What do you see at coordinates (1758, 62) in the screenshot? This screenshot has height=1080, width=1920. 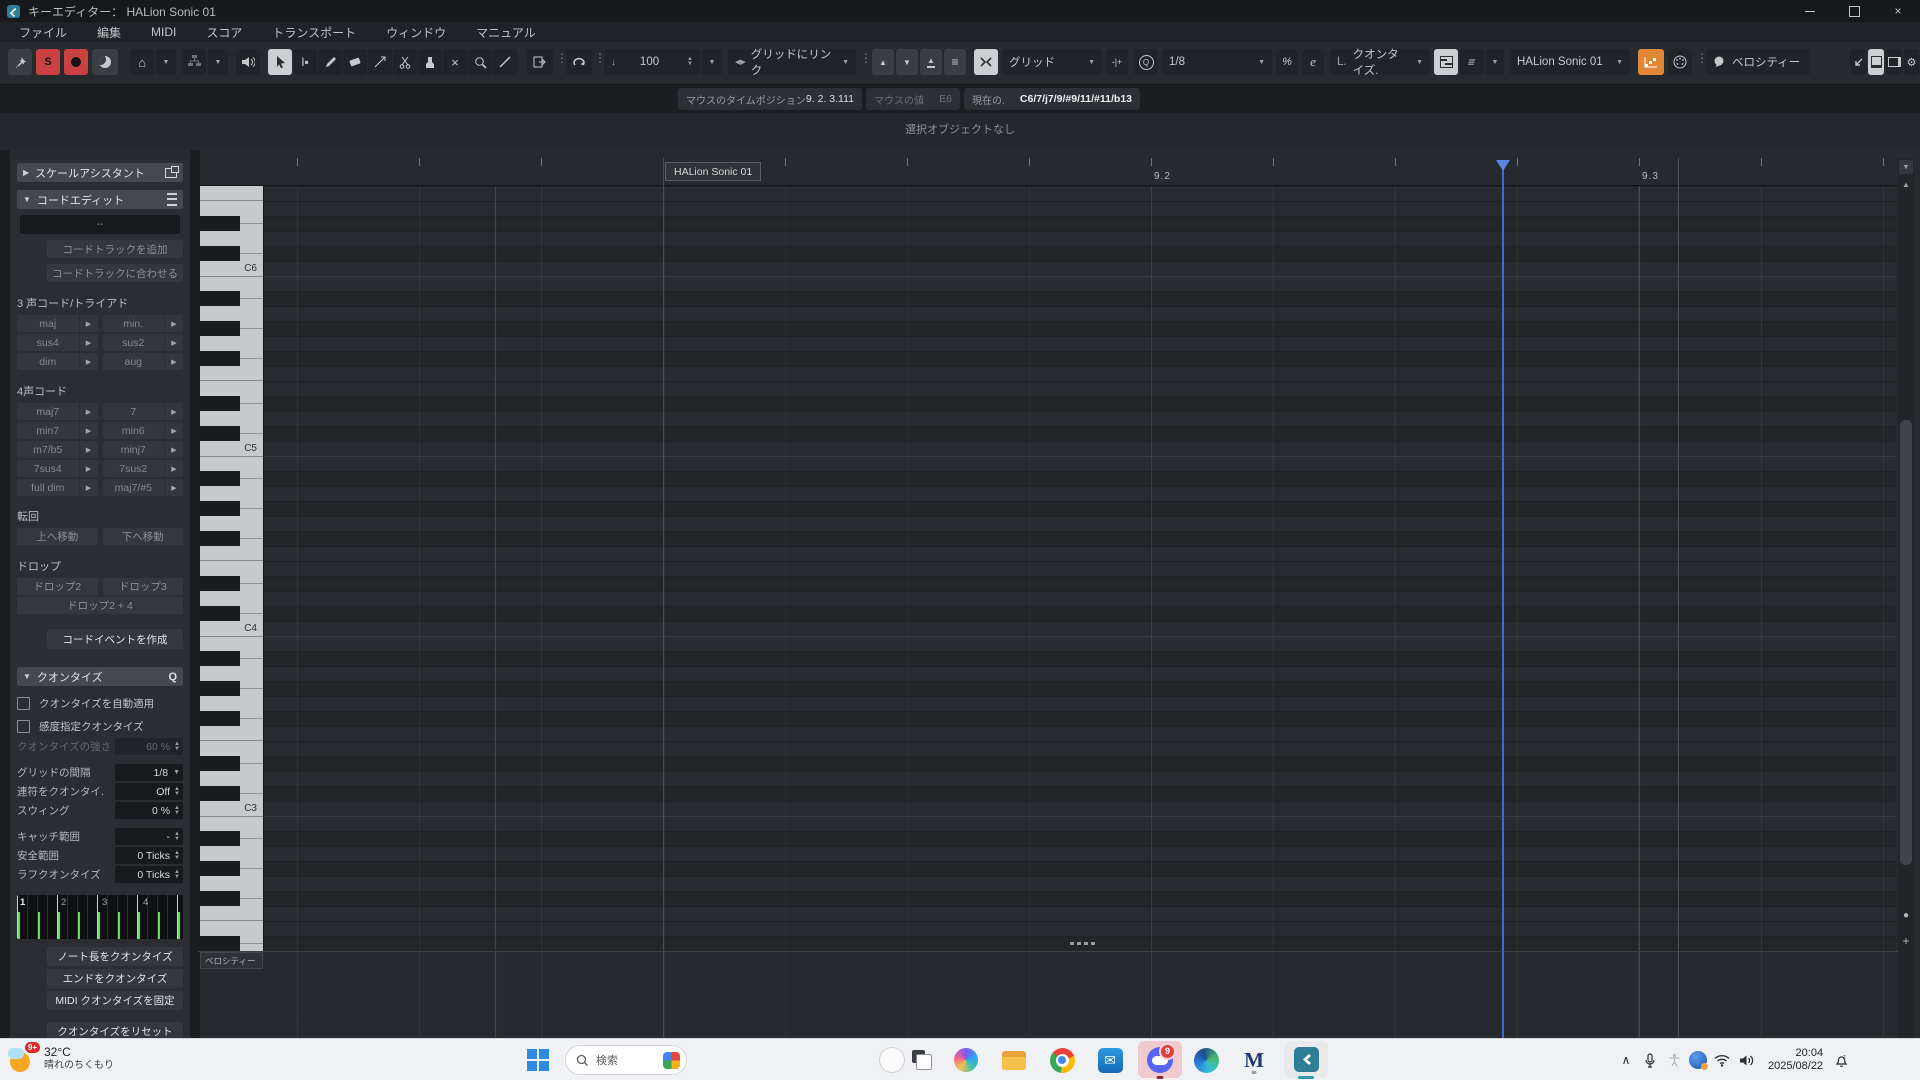 I see `event-colors-select: ベロシティー` at bounding box center [1758, 62].